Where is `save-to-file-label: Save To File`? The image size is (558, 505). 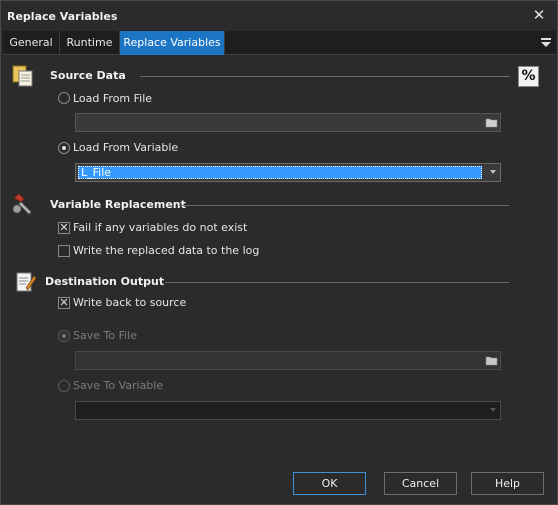
save-to-file-label: Save To File is located at coordinates (105, 335).